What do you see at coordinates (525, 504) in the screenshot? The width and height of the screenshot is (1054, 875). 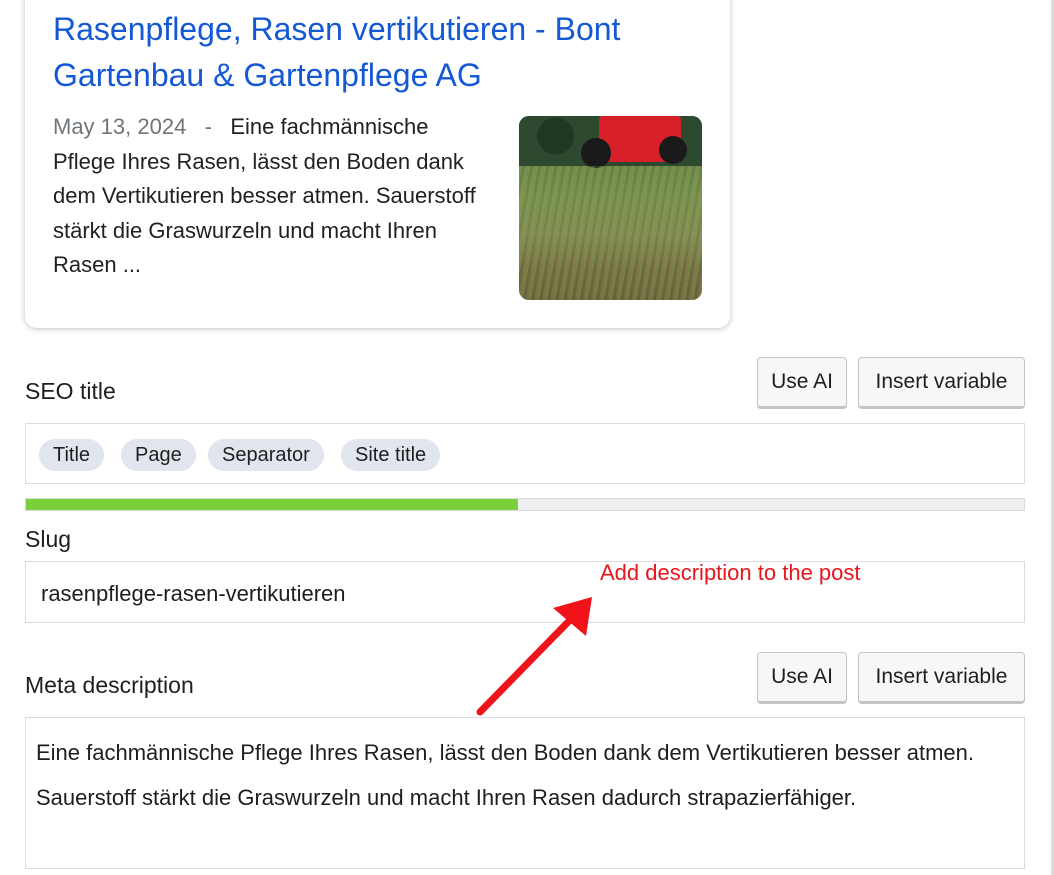 I see `seo-title-length-progress` at bounding box center [525, 504].